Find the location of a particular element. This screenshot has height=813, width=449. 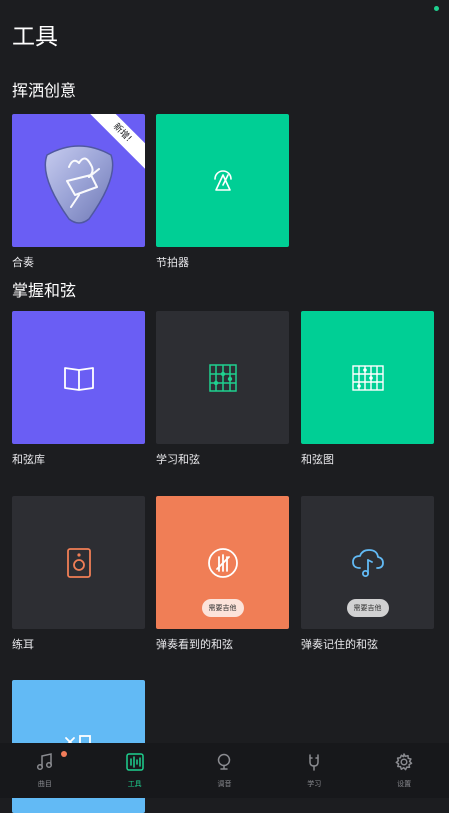

tile-label-learn-chords: 学习和弦 is located at coordinates (178, 459).